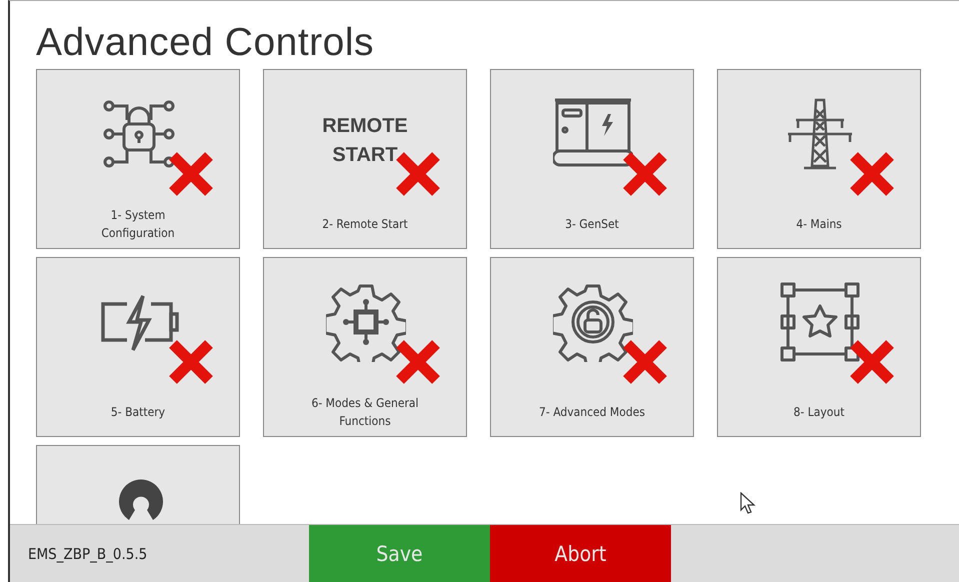 The height and width of the screenshot is (582, 959). What do you see at coordinates (138, 347) in the screenshot?
I see `menu-tile: 5- Battery` at bounding box center [138, 347].